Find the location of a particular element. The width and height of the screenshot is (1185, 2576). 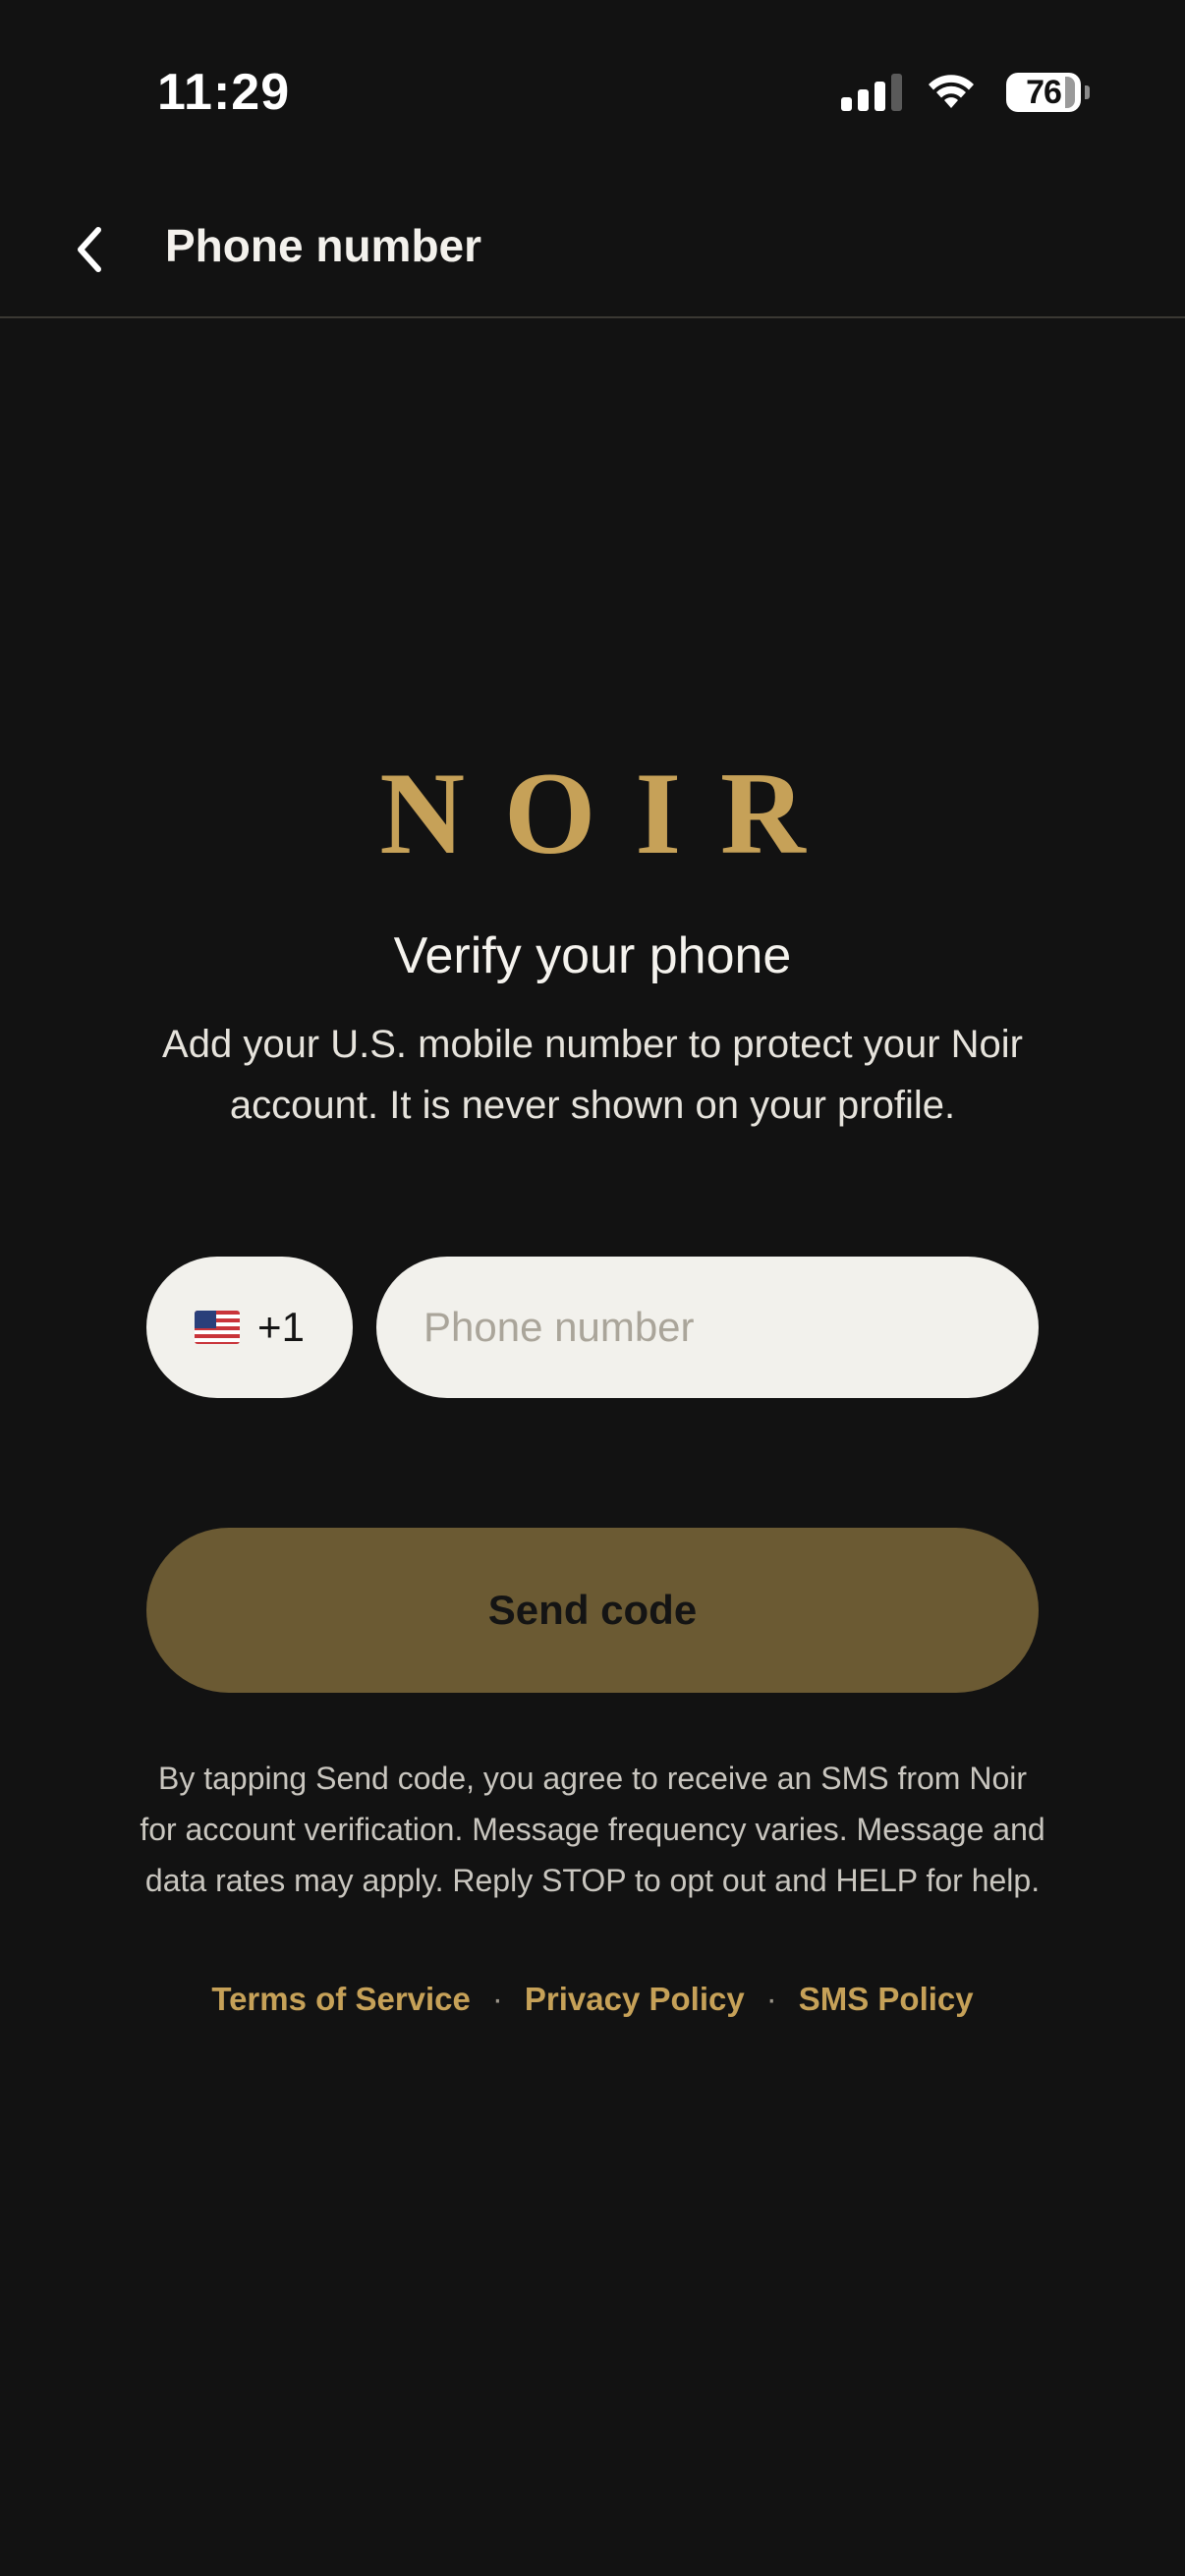

status-bar: 11:29 76 is located at coordinates (592, 93).